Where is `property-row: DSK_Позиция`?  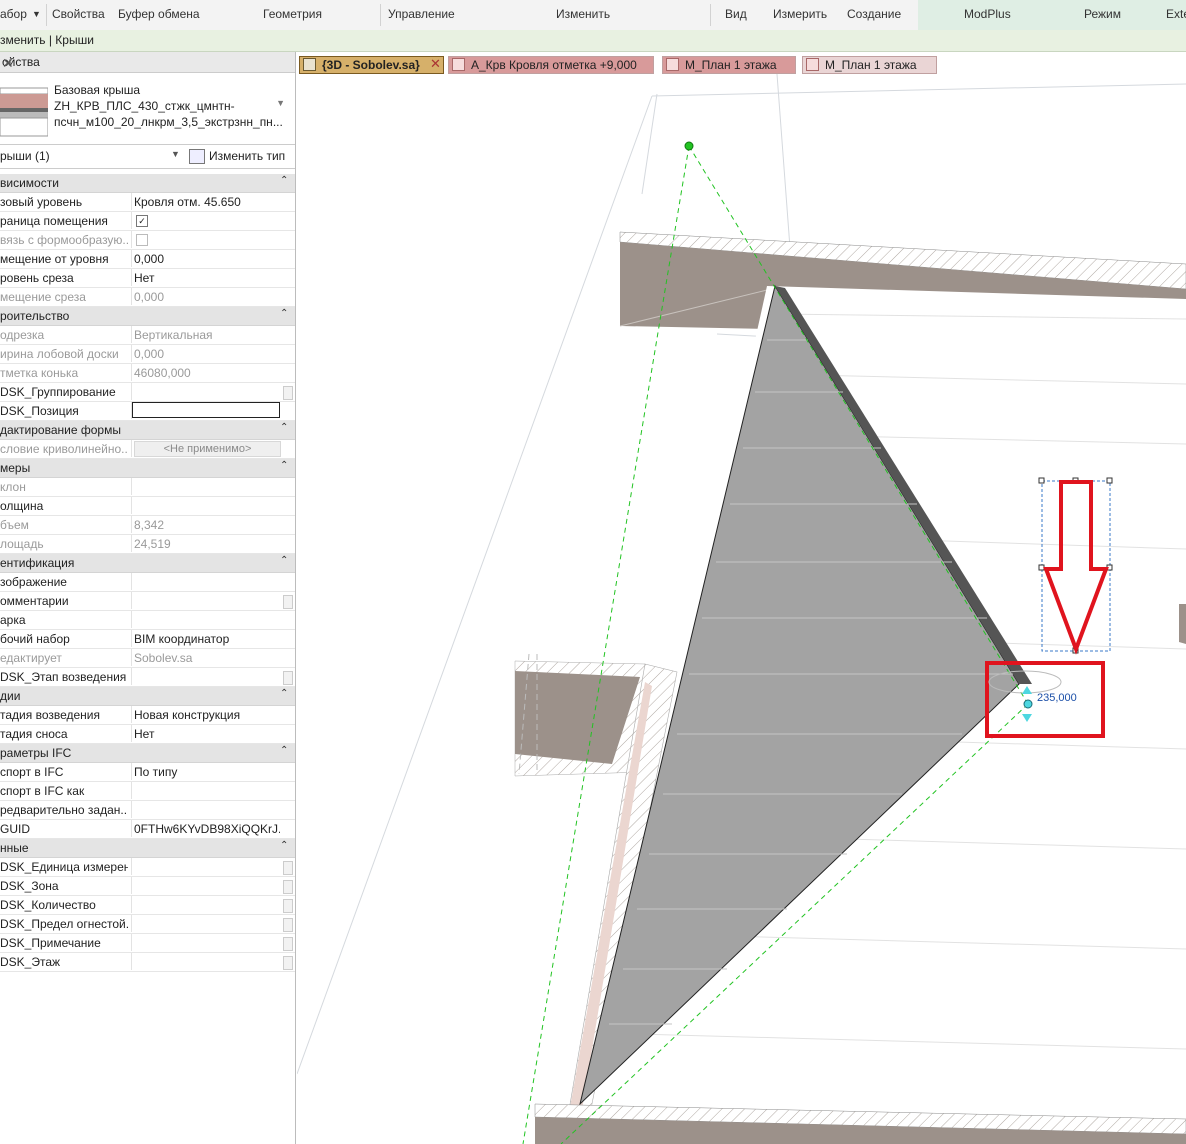
property-row: DSK_Позиция is located at coordinates (147, 411).